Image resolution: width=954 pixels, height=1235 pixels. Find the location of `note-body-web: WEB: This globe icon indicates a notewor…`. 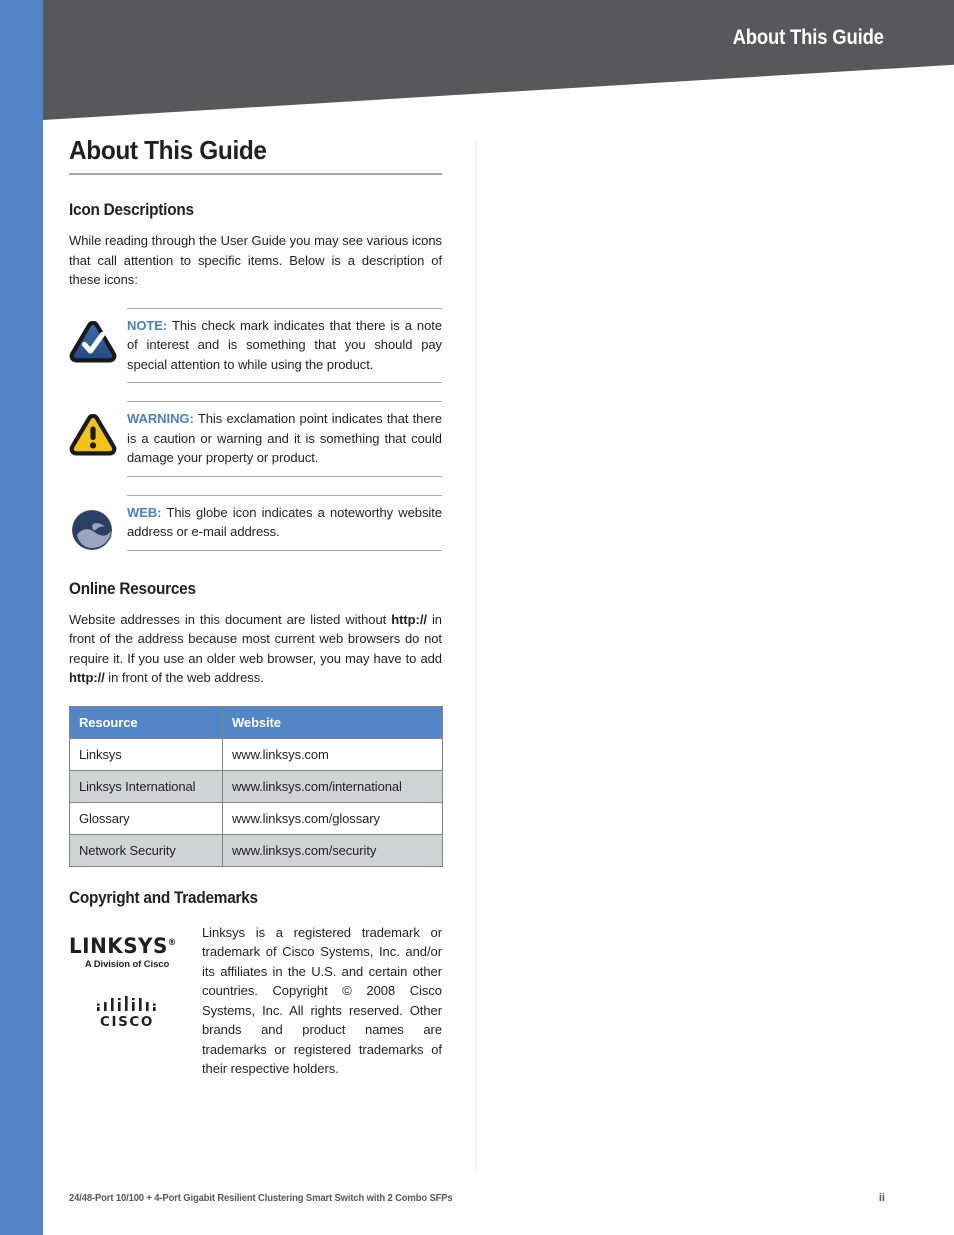

note-body-web: WEB: This globe icon indicates a notewor… is located at coordinates (285, 522).